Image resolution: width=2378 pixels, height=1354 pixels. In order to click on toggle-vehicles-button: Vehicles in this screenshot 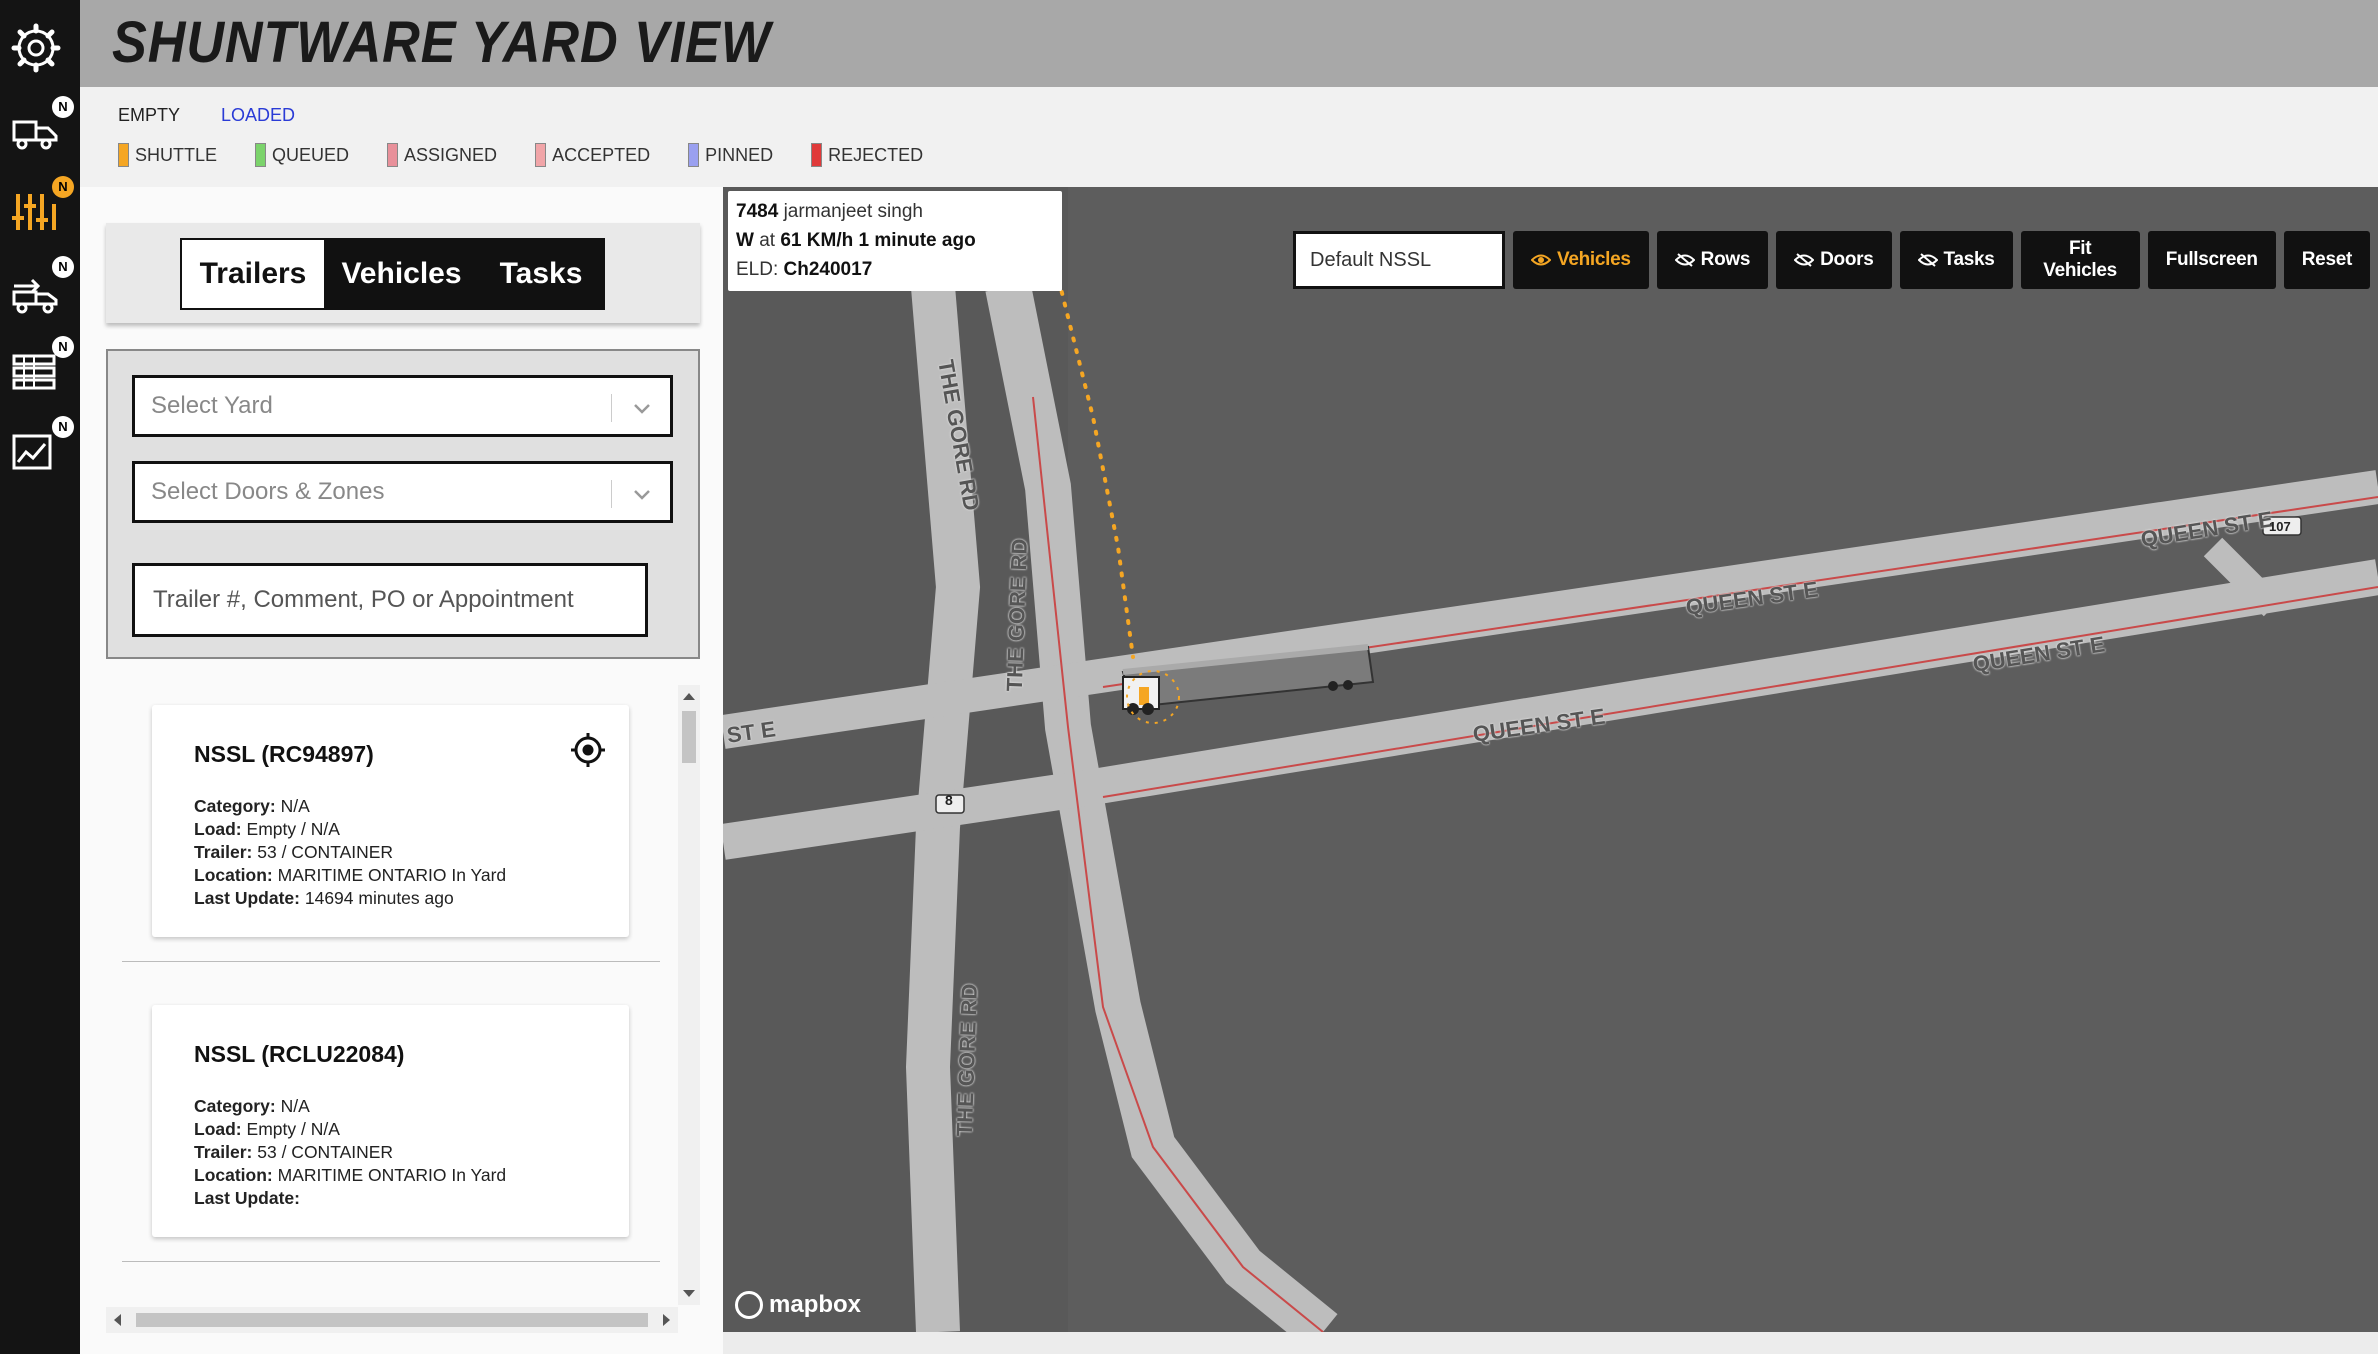, I will do `click(1581, 260)`.